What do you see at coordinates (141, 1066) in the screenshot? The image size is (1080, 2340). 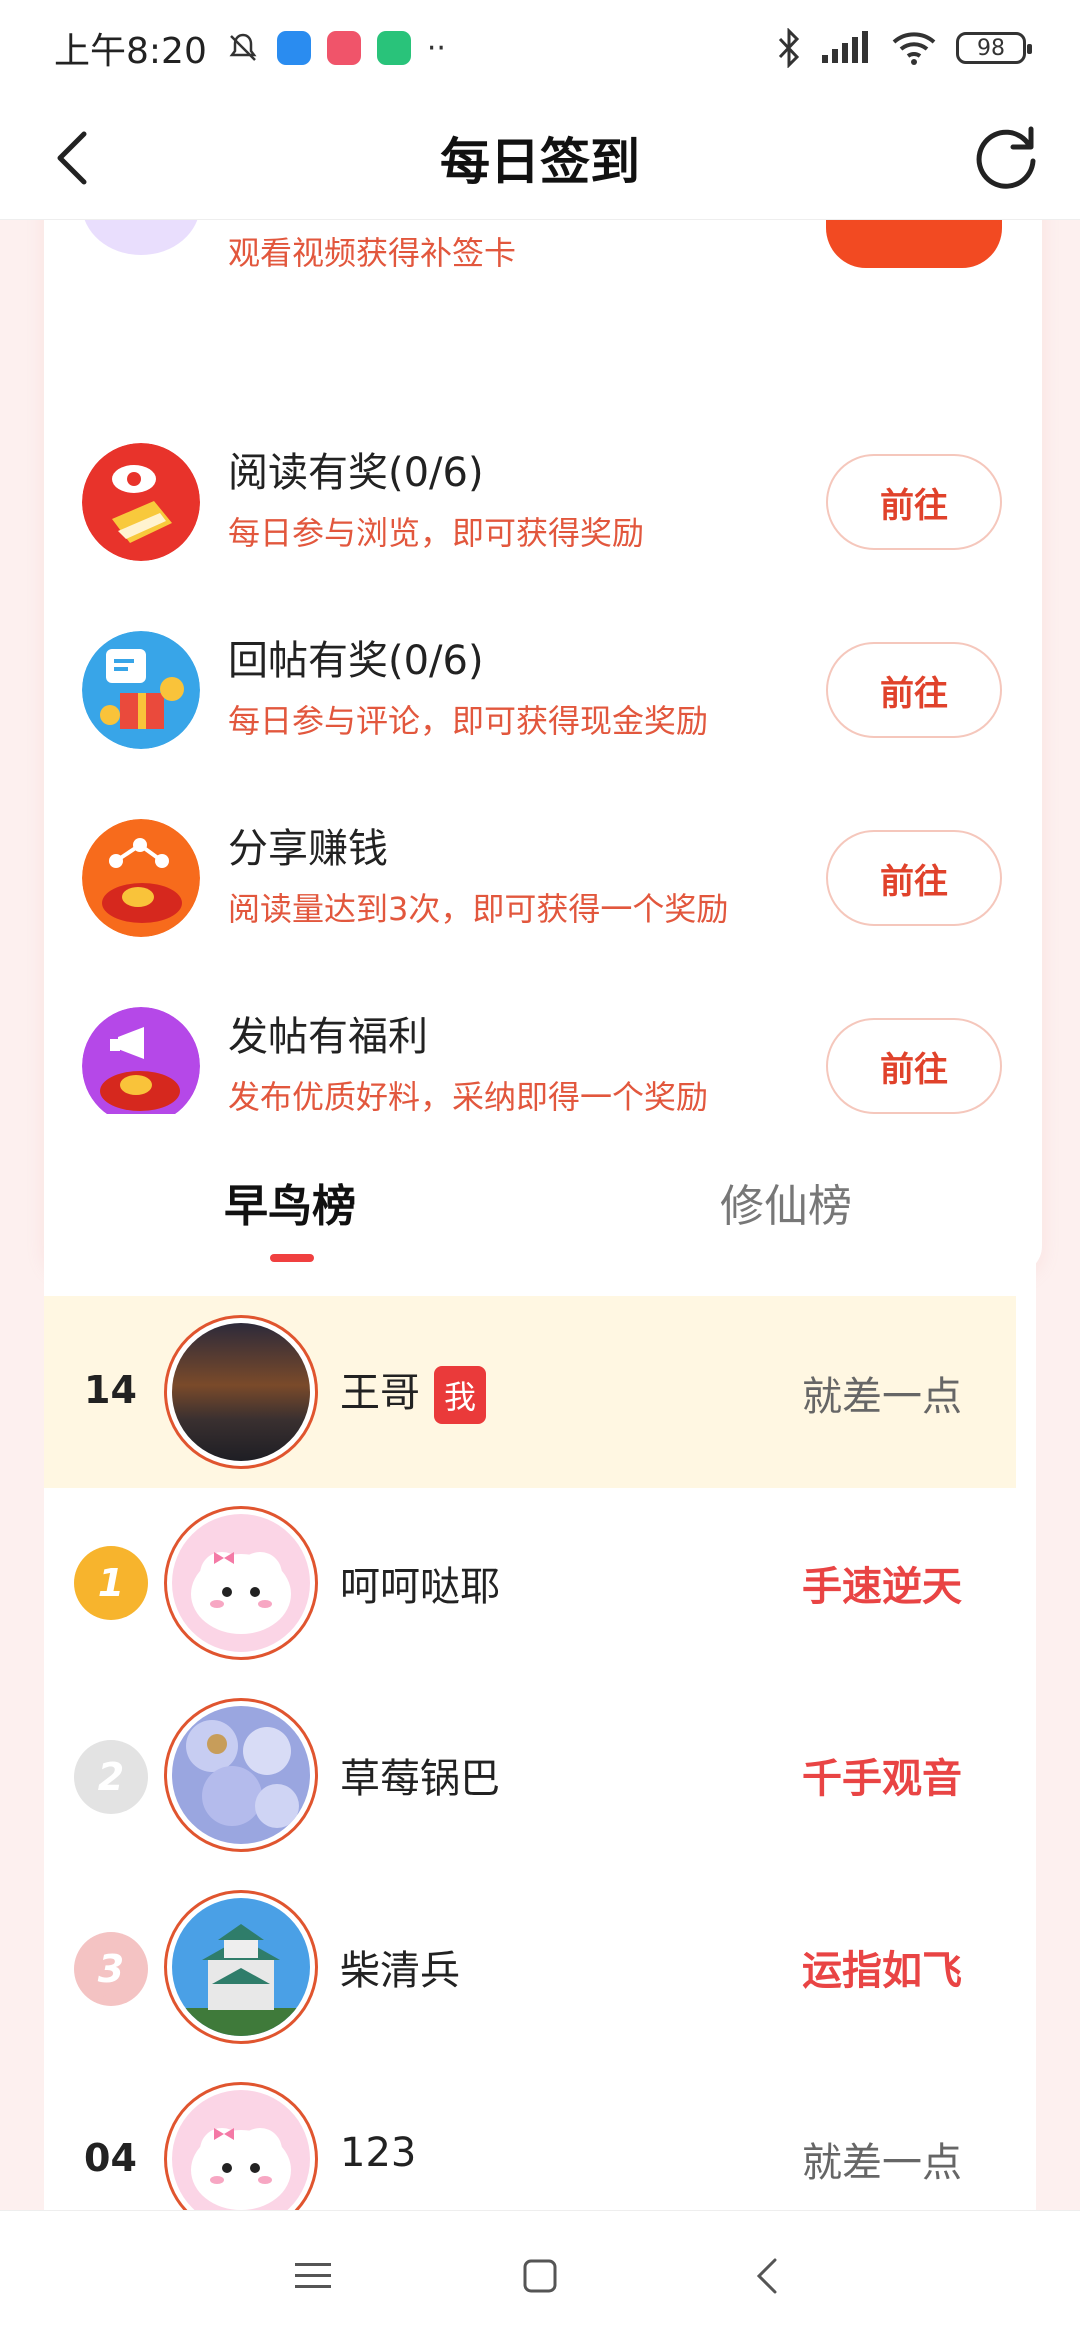 I see `post-reward-icon` at bounding box center [141, 1066].